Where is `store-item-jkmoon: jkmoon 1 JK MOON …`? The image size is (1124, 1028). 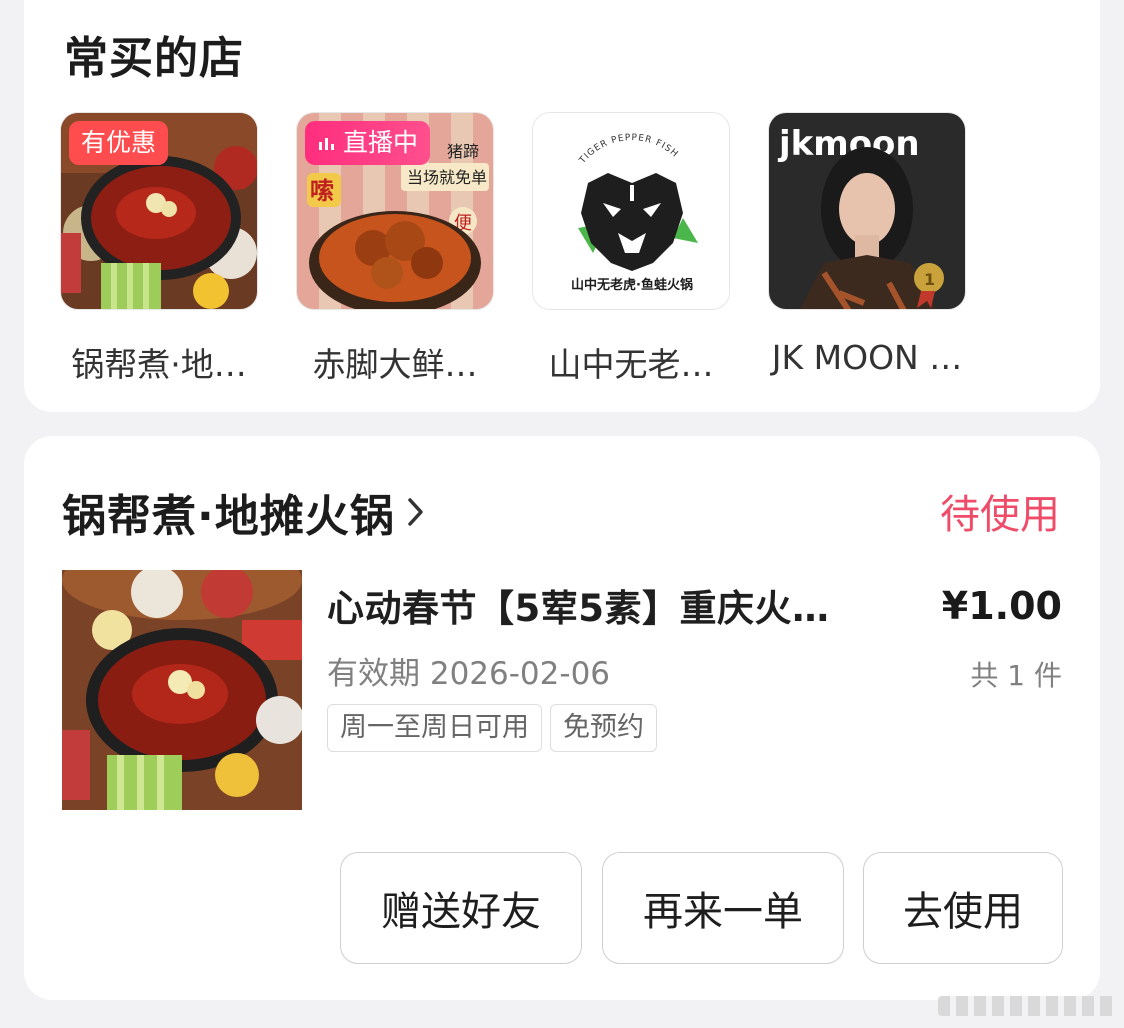 store-item-jkmoon: jkmoon 1 JK MOON … is located at coordinates (867, 244).